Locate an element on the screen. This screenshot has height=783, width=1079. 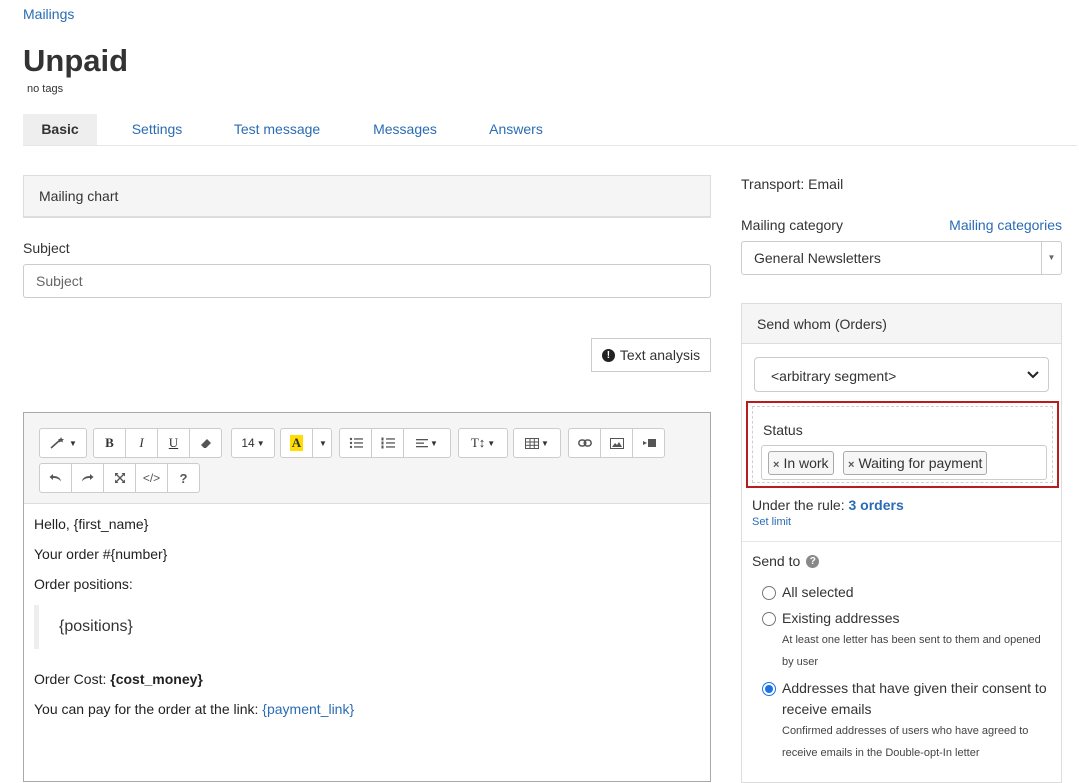
pay-prefix: You can pay for the order at the link: is located at coordinates (148, 709).